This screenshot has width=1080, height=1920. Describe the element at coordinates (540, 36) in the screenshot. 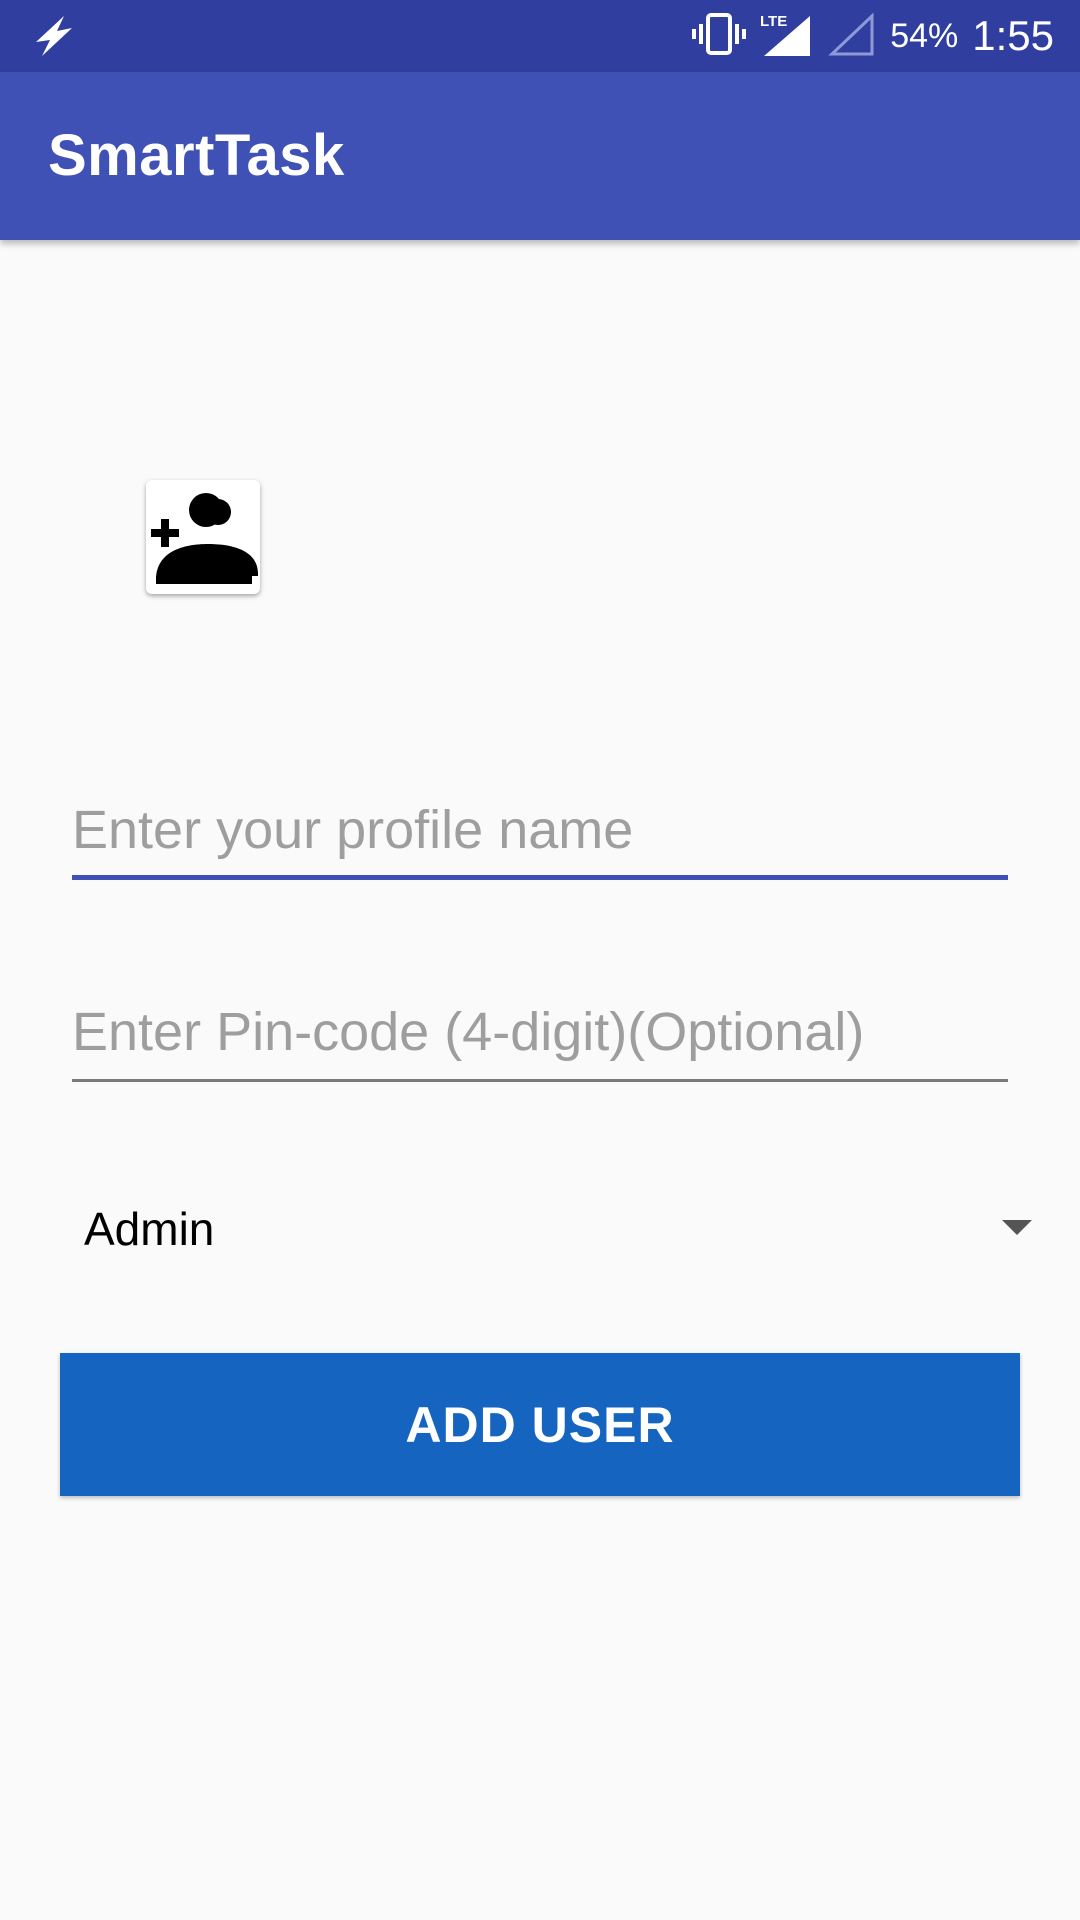

I see `status-bar: LTE 54% 1:55` at that location.